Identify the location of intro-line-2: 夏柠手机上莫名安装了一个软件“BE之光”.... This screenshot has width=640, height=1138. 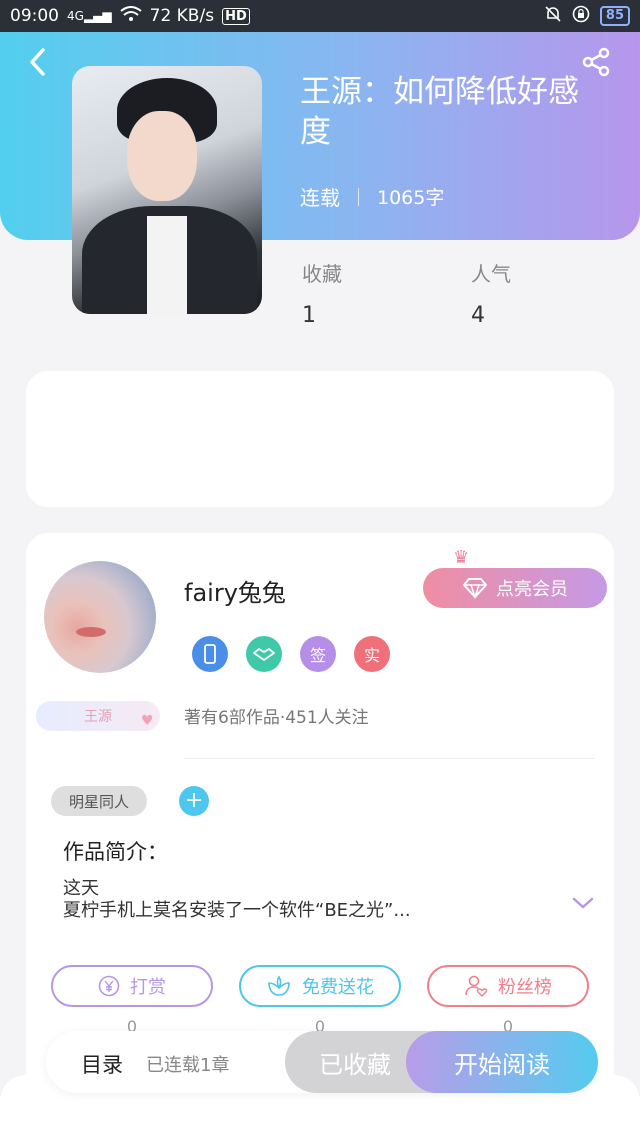
(237, 910).